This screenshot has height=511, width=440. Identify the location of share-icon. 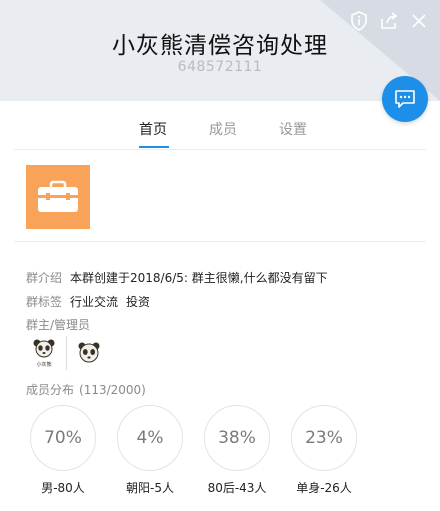
(389, 21).